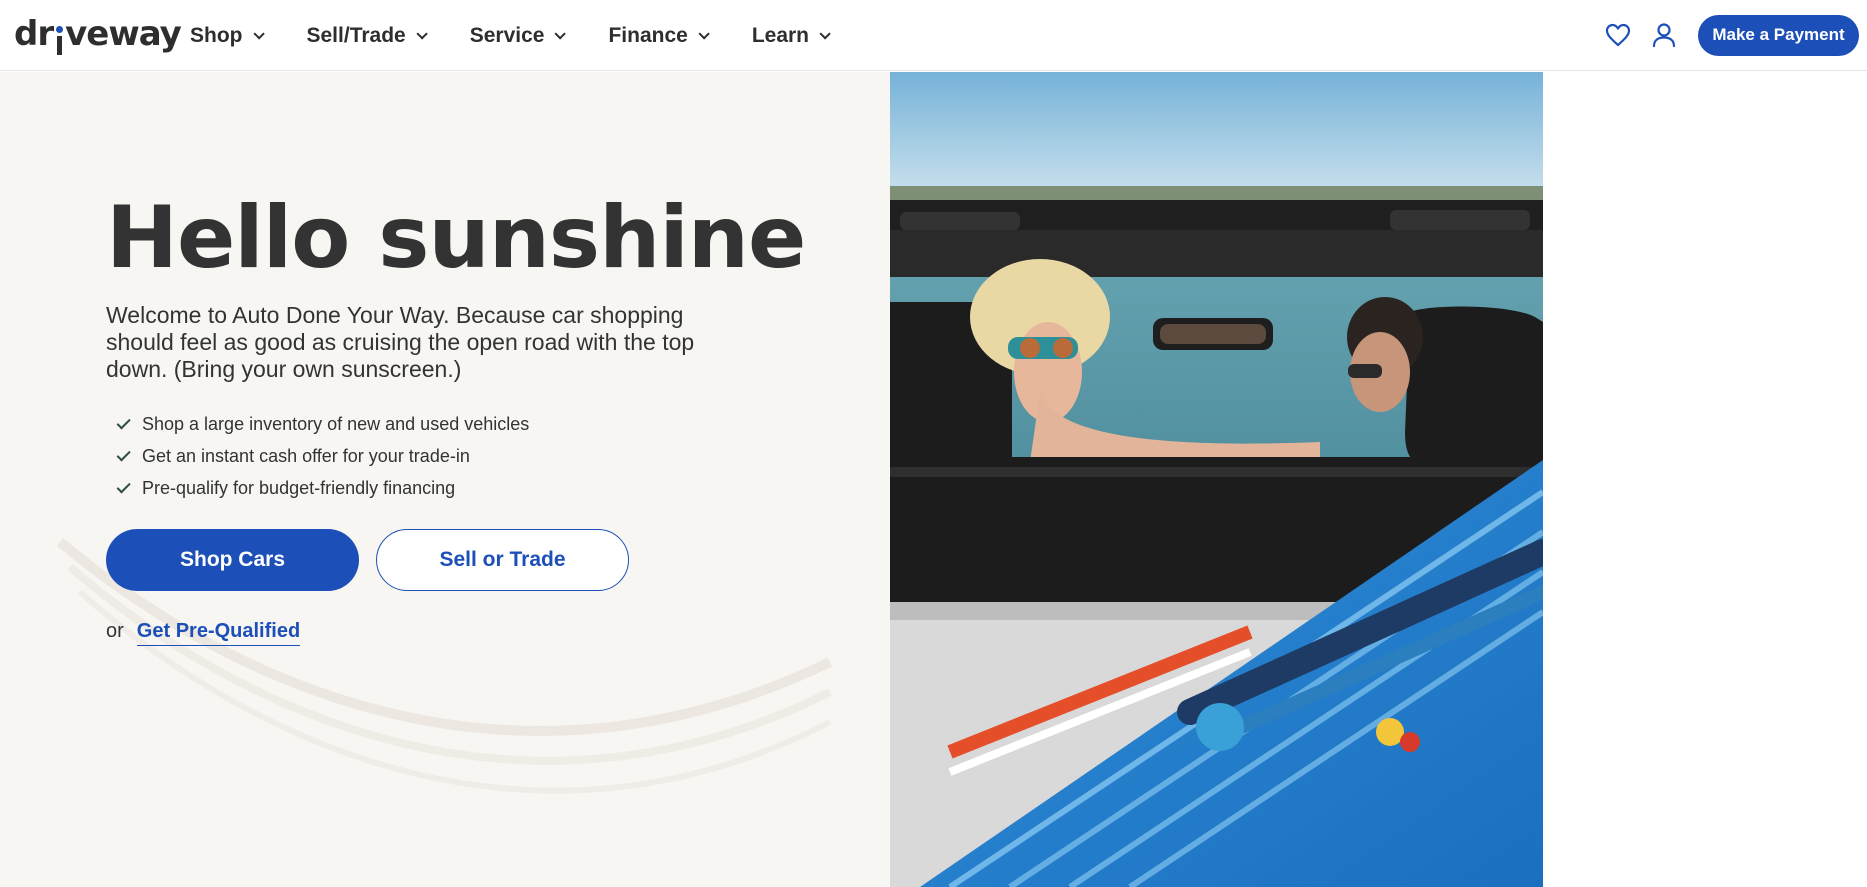  Describe the element at coordinates (356, 35) in the screenshot. I see `nav-sell-trade-label: Sell/Trade` at that location.